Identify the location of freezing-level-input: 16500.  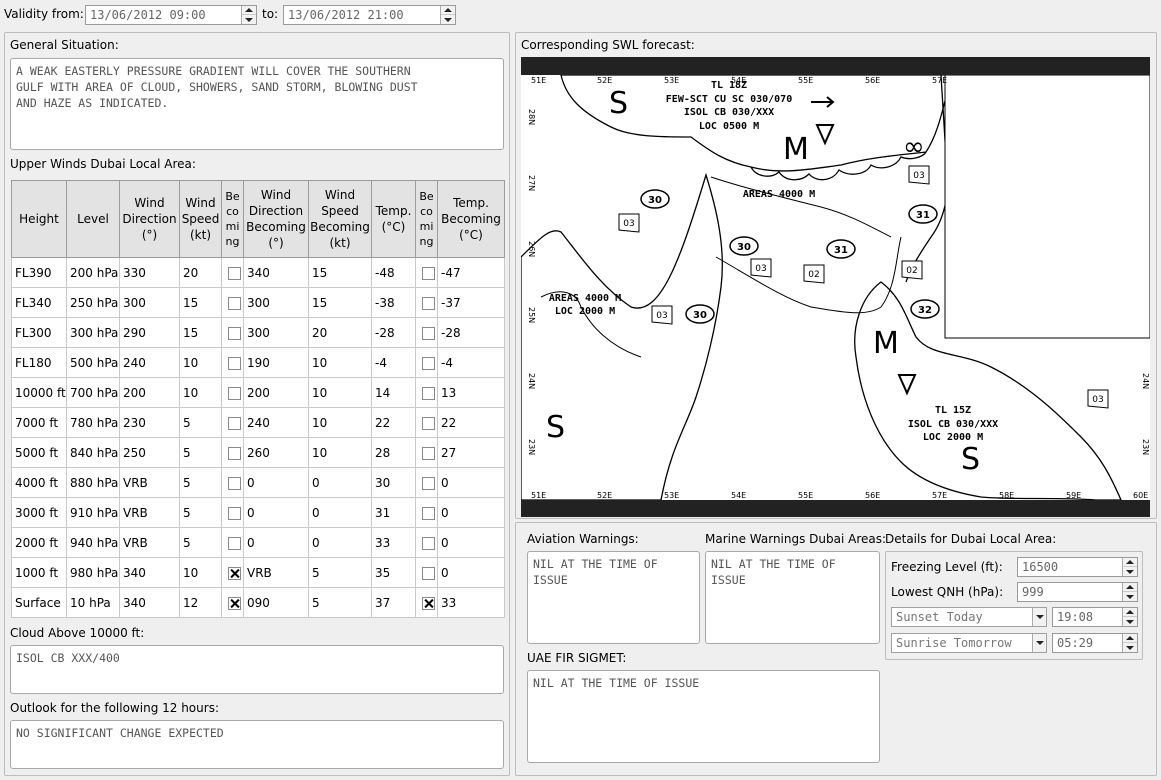
(1077, 567).